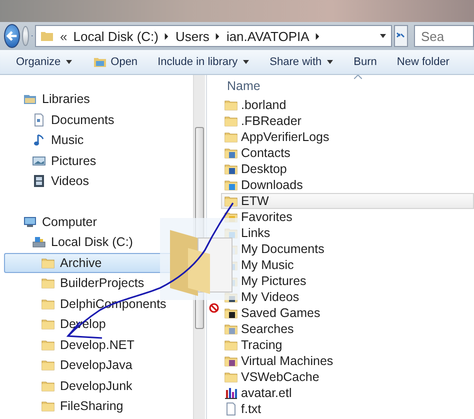 This screenshot has width=474, height=419. I want to click on navigation-item: BuilderProjects, so click(98, 283).